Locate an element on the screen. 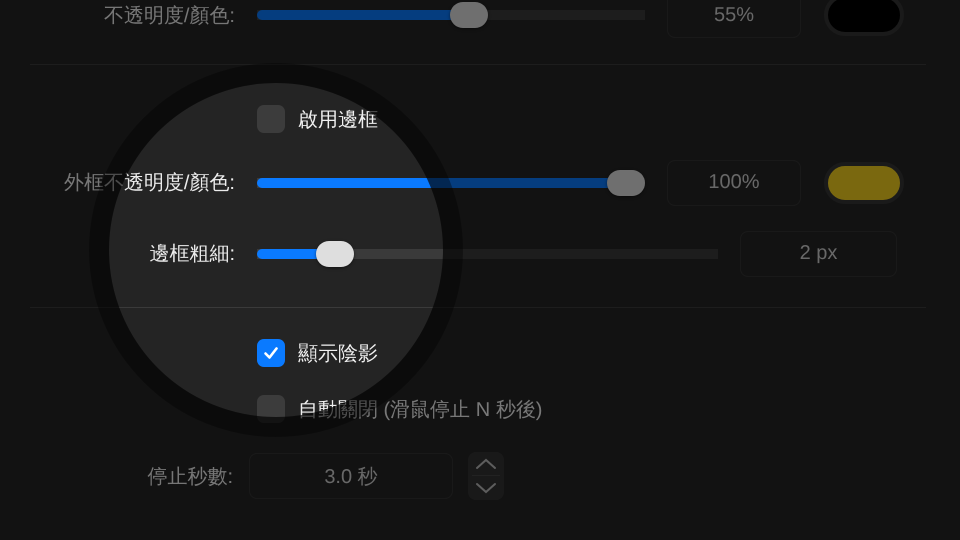  field-label: 停止秒數: is located at coordinates (189, 477).